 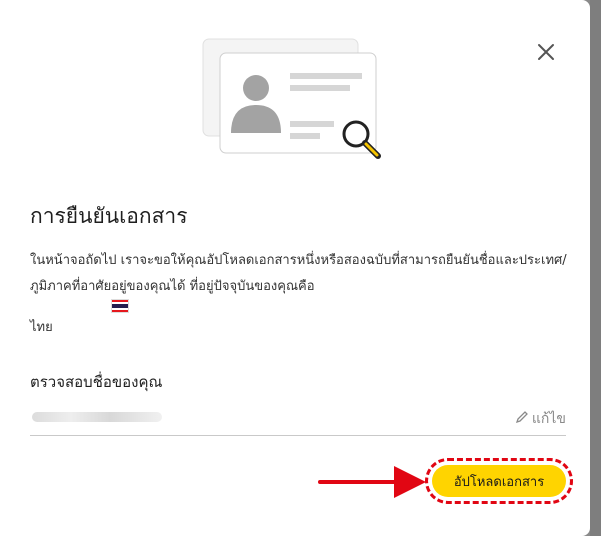 I want to click on upload-document-button: อัปโหลดเอกสาร, so click(x=499, y=481).